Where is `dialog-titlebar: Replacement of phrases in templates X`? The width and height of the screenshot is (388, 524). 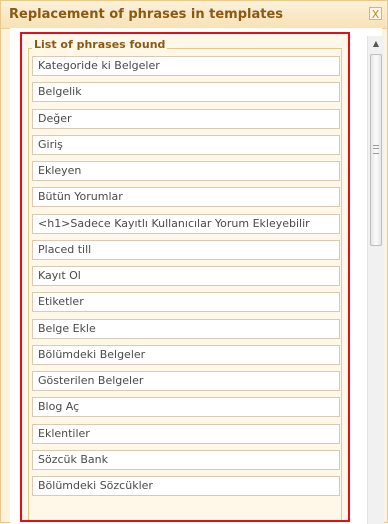 dialog-titlebar: Replacement of phrases in templates X is located at coordinates (194, 15).